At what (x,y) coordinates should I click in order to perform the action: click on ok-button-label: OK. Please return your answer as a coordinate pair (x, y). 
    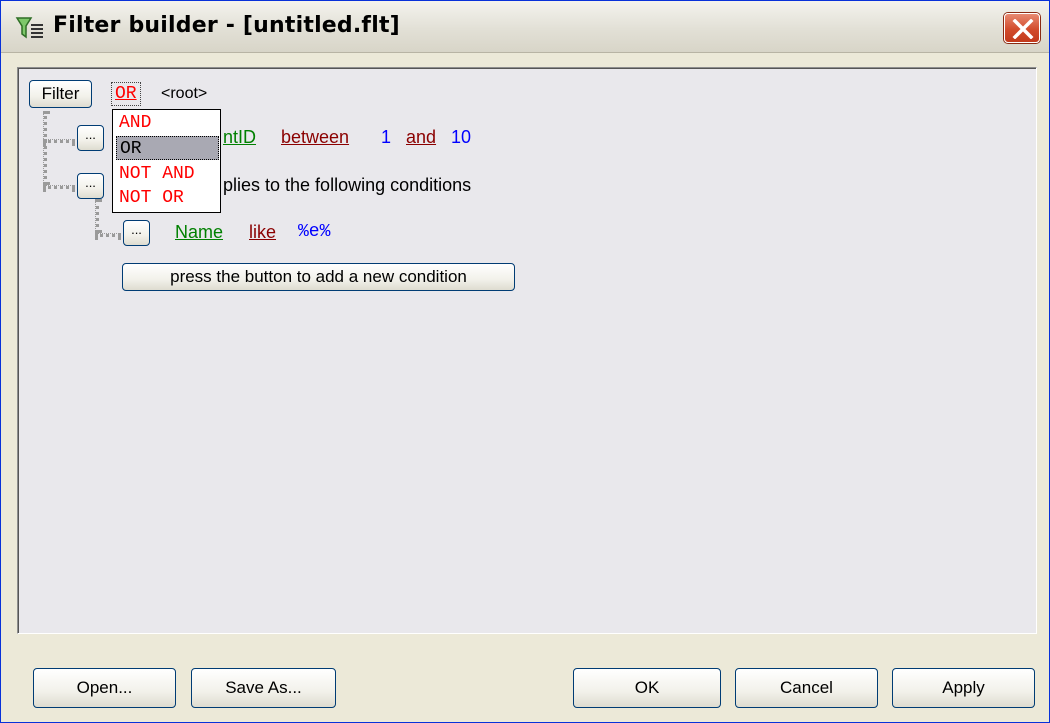
    Looking at the image, I should click on (647, 687).